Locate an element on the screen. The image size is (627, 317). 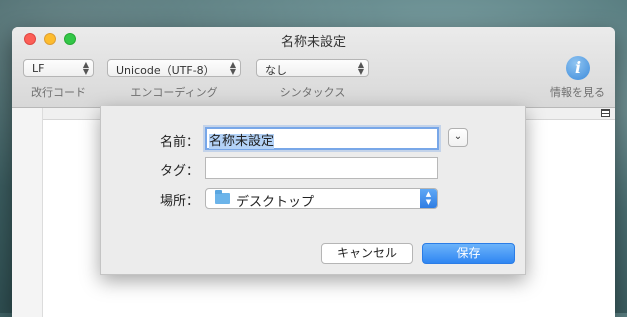
filename-value: 名称未設定 is located at coordinates (242, 141).